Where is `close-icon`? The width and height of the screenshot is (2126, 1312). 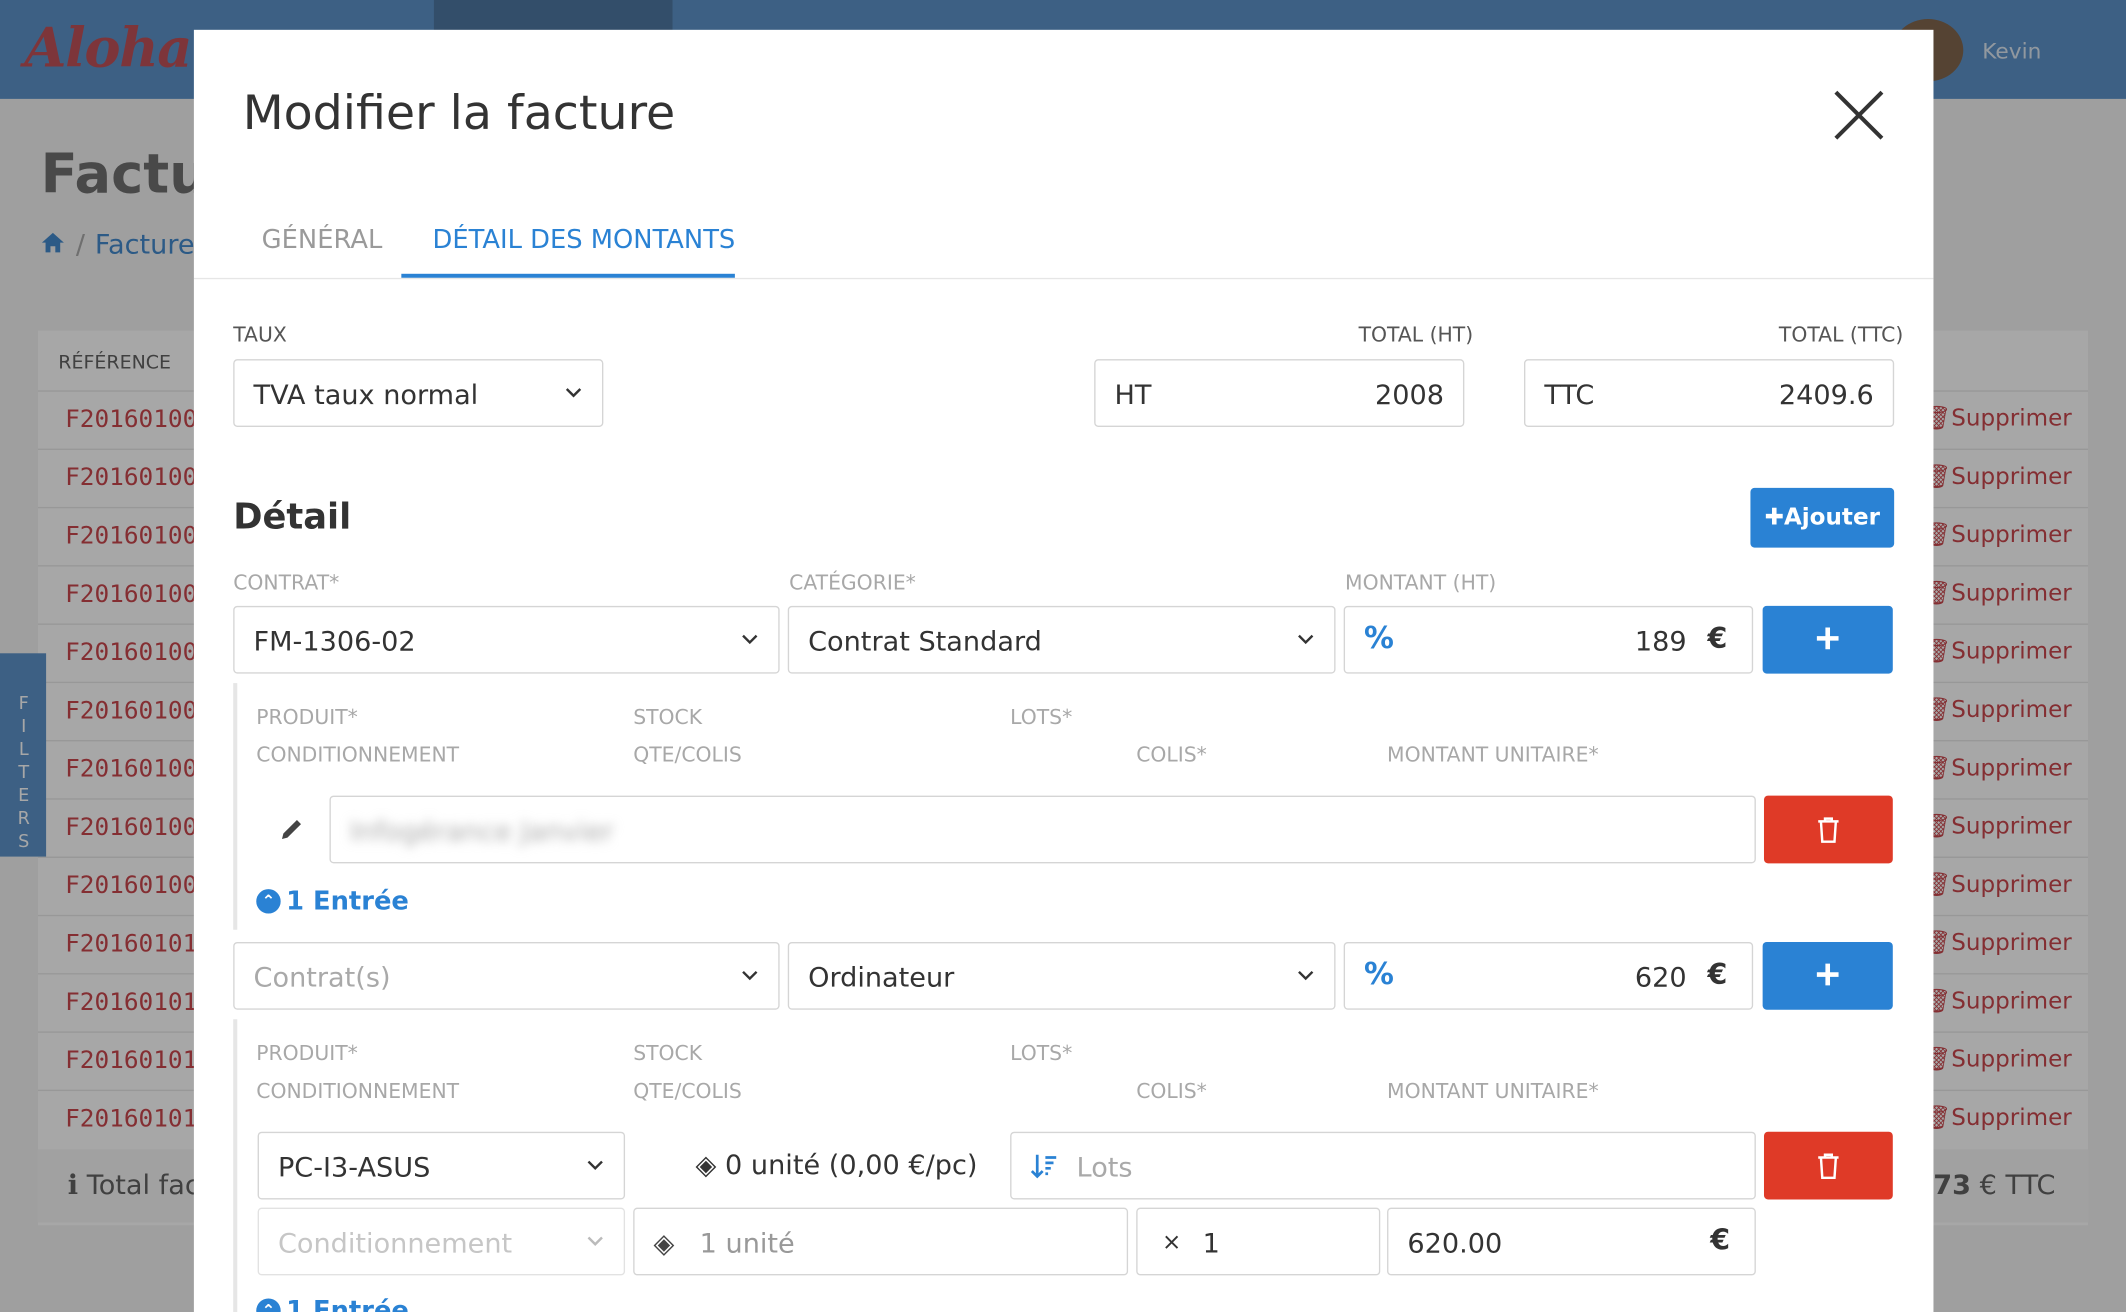
close-icon is located at coordinates (1859, 115).